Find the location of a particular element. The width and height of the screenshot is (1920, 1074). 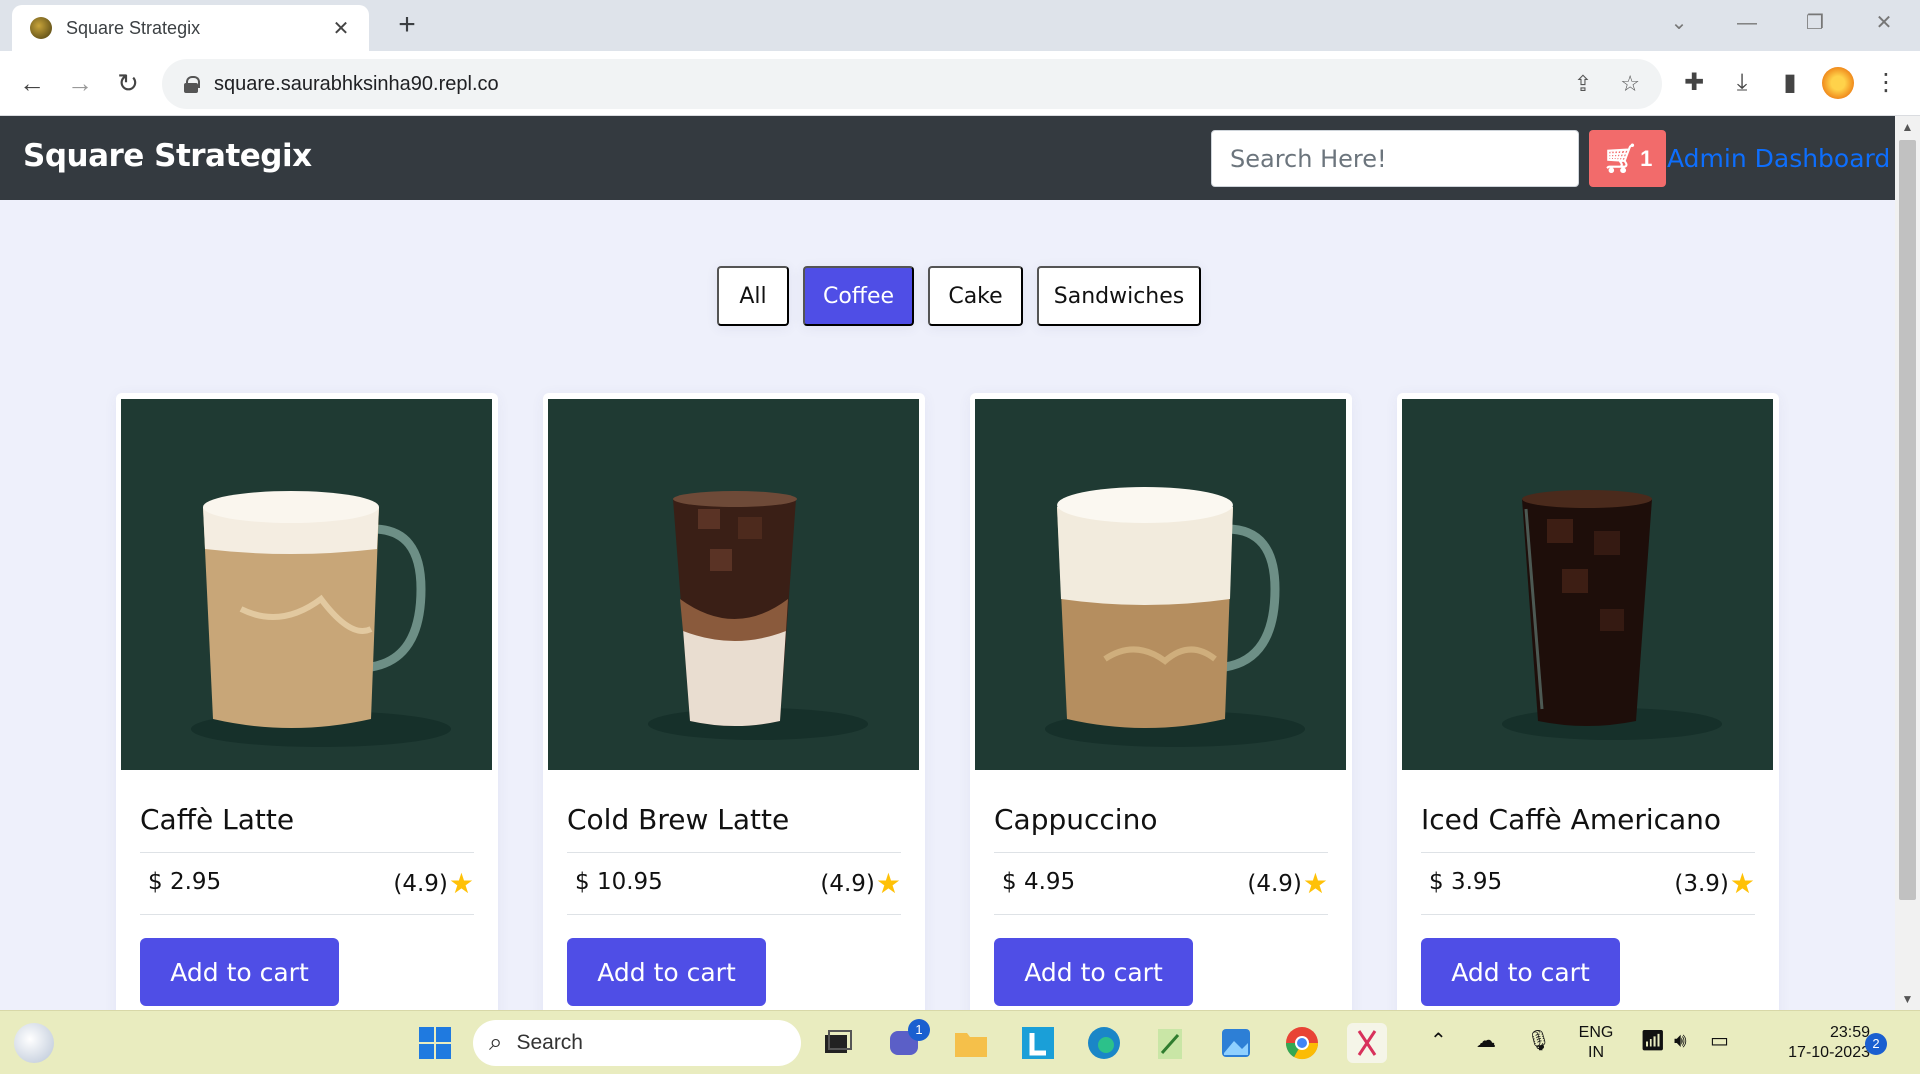

product-price: $ 2.95 is located at coordinates (185, 882).